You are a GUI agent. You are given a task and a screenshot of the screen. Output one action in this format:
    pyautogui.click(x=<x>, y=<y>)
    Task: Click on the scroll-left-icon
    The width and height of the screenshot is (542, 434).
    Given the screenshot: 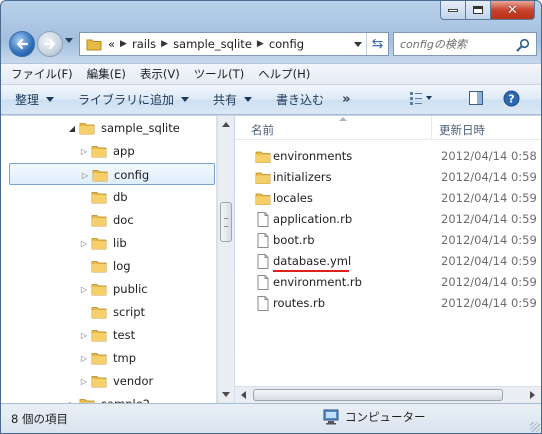 What is the action you would take?
    pyautogui.click(x=243, y=395)
    